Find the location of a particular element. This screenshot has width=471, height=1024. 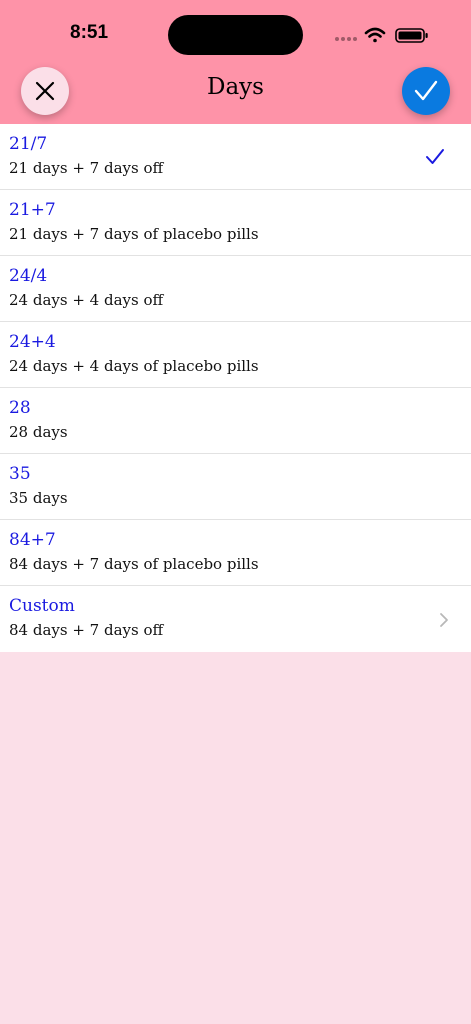

option-row-24-plus-4: 24+4 24 days + 4 days of placebo pills is located at coordinates (235, 355).